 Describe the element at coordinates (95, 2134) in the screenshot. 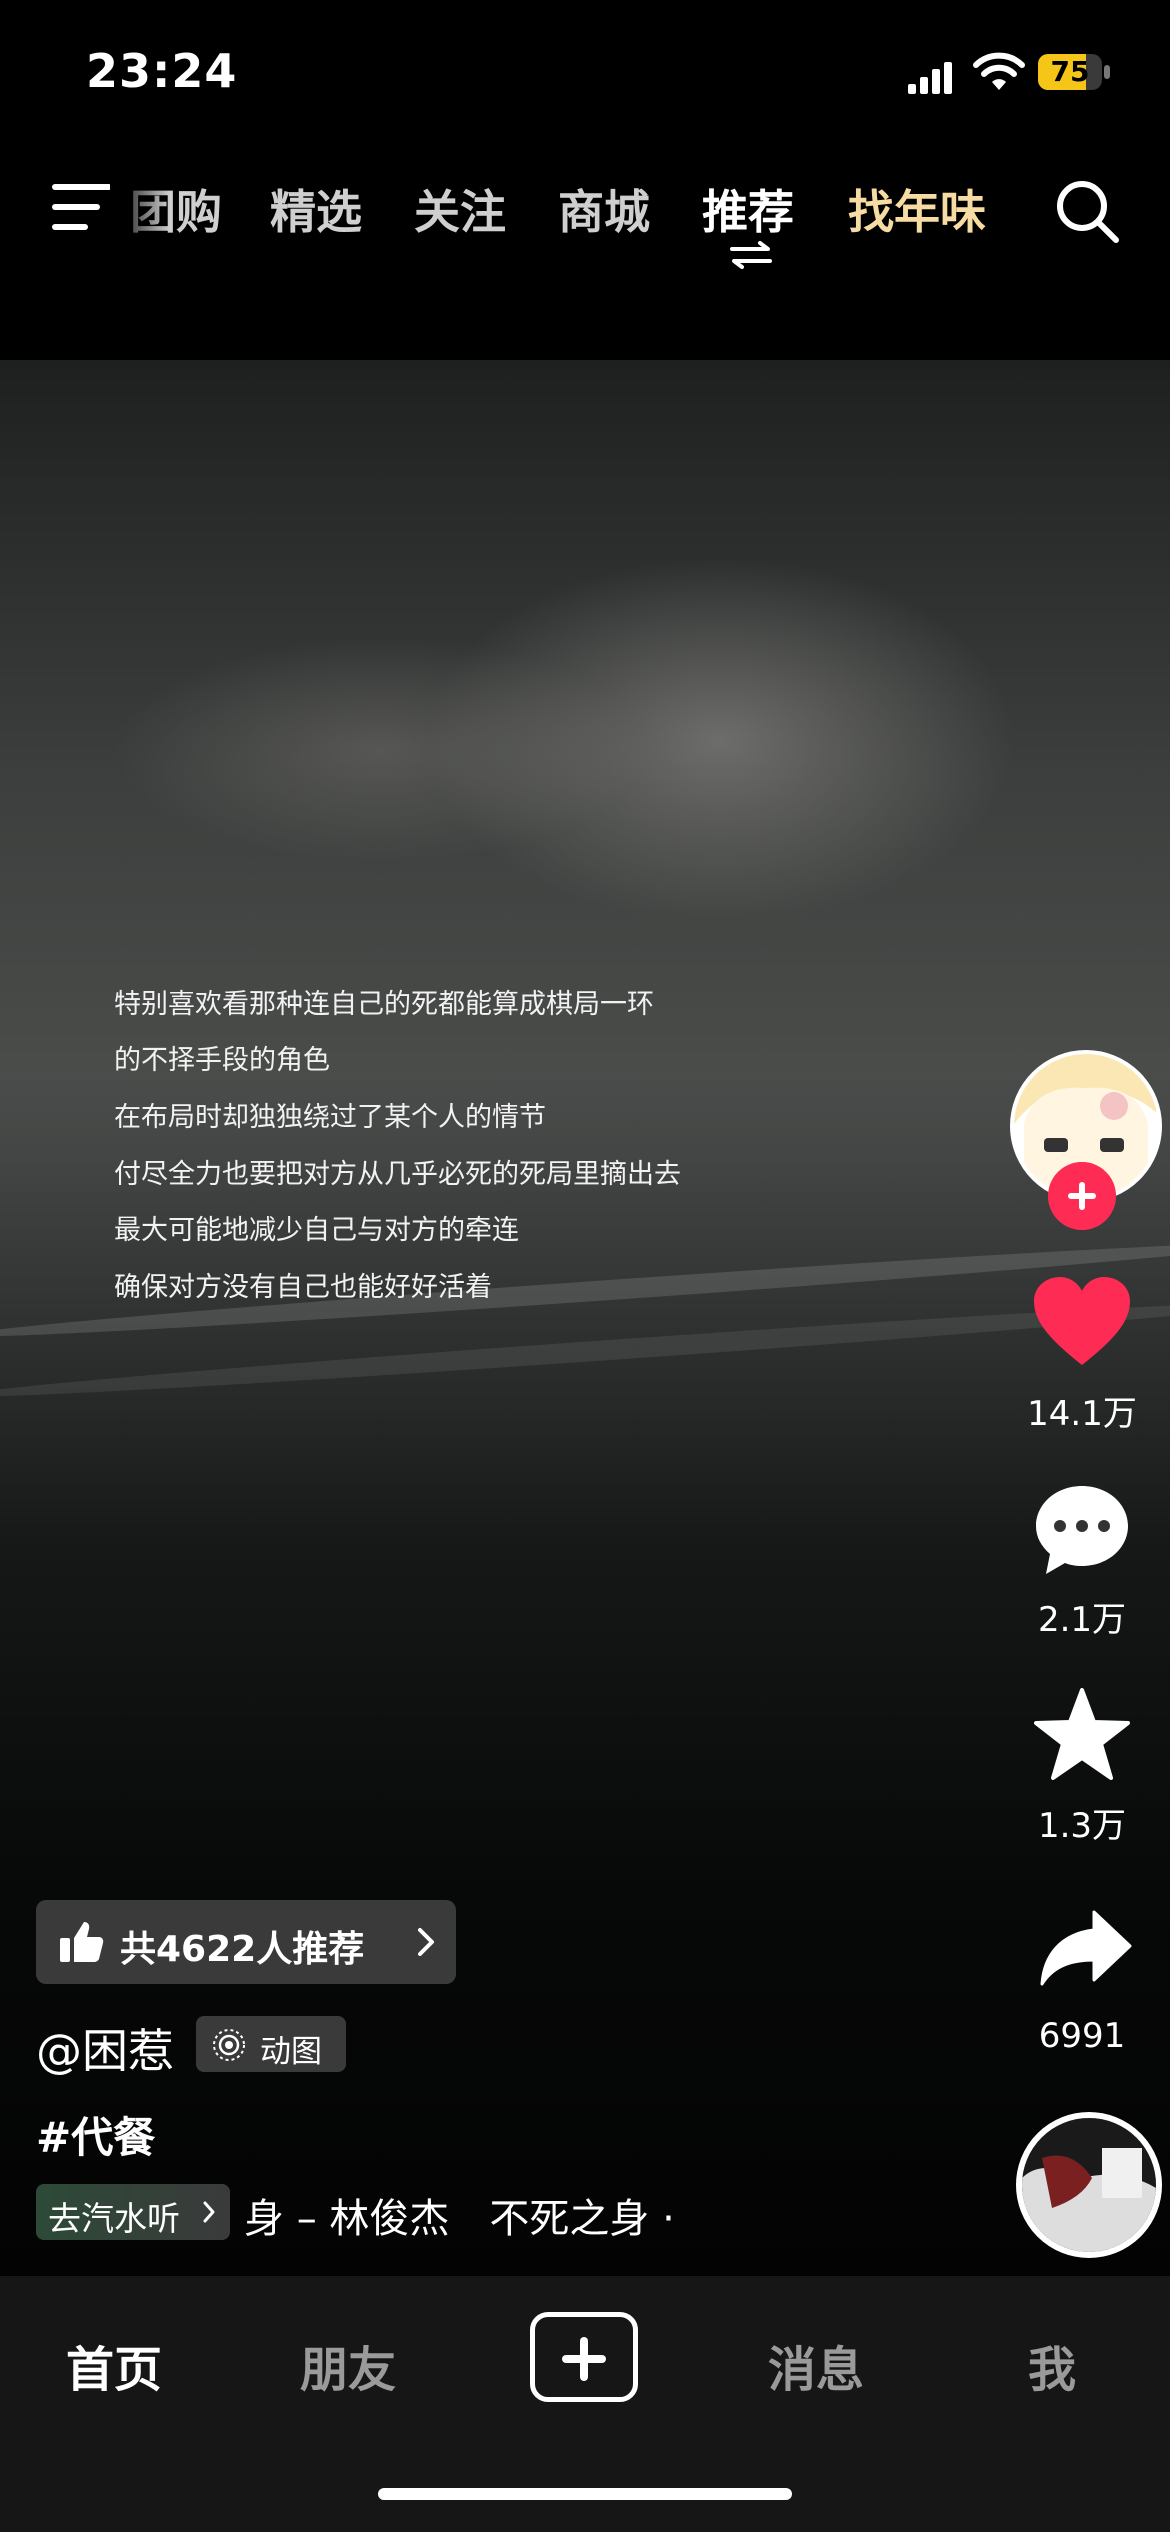

I see `hashtag: #代餐` at that location.